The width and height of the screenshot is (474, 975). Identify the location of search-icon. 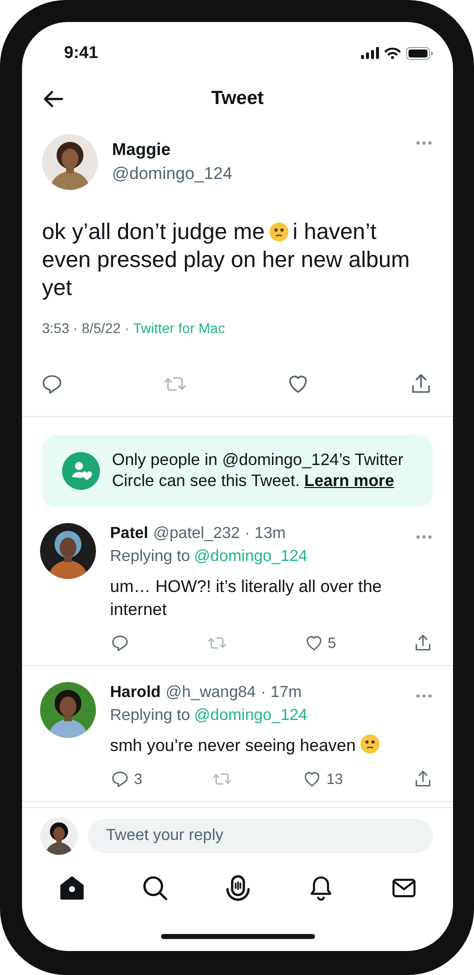
(154, 888).